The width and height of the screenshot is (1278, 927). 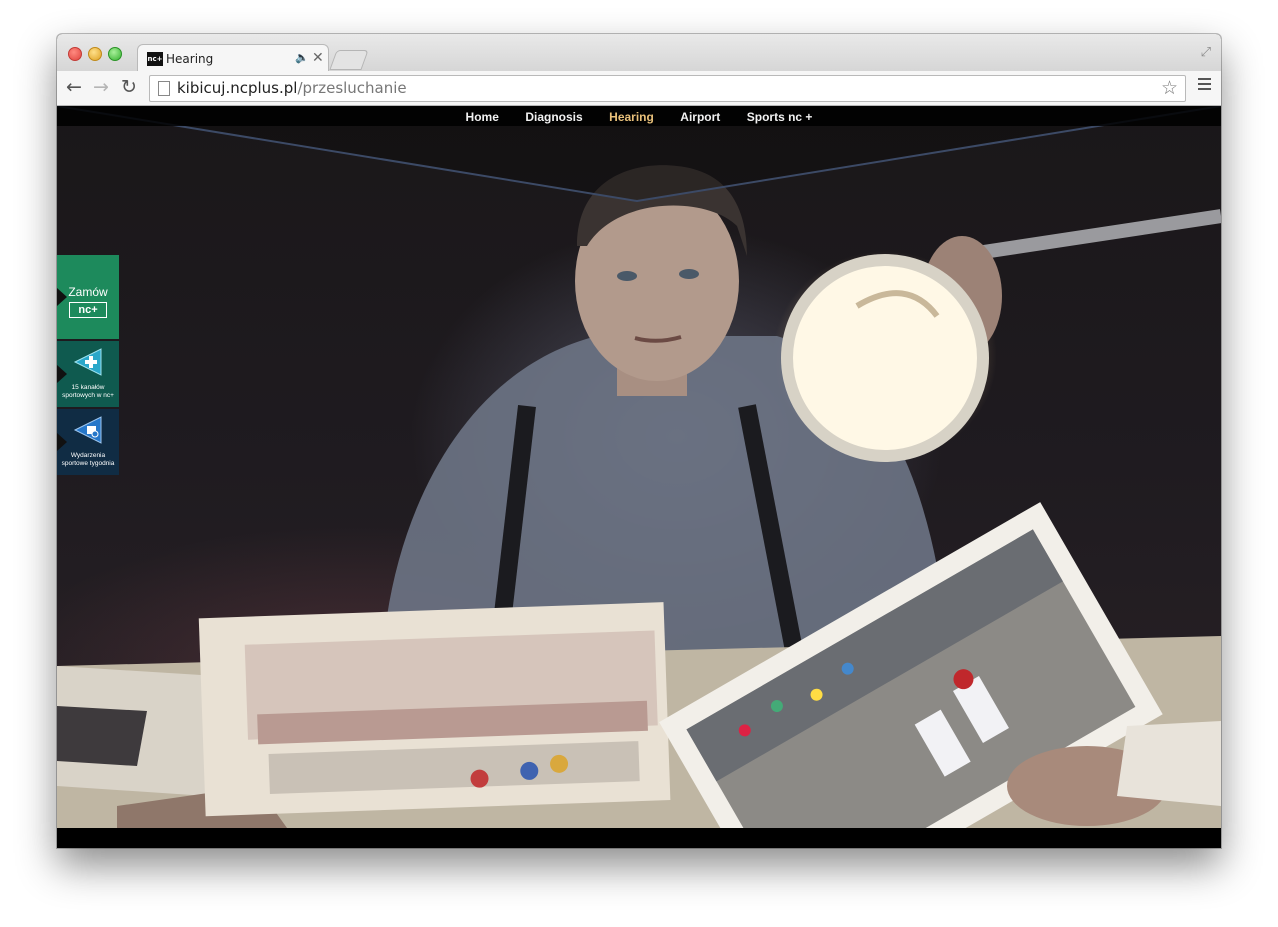 I want to click on tab-bar: nc+ Hearing 🔈 ✕ ⤢, so click(x=639, y=53).